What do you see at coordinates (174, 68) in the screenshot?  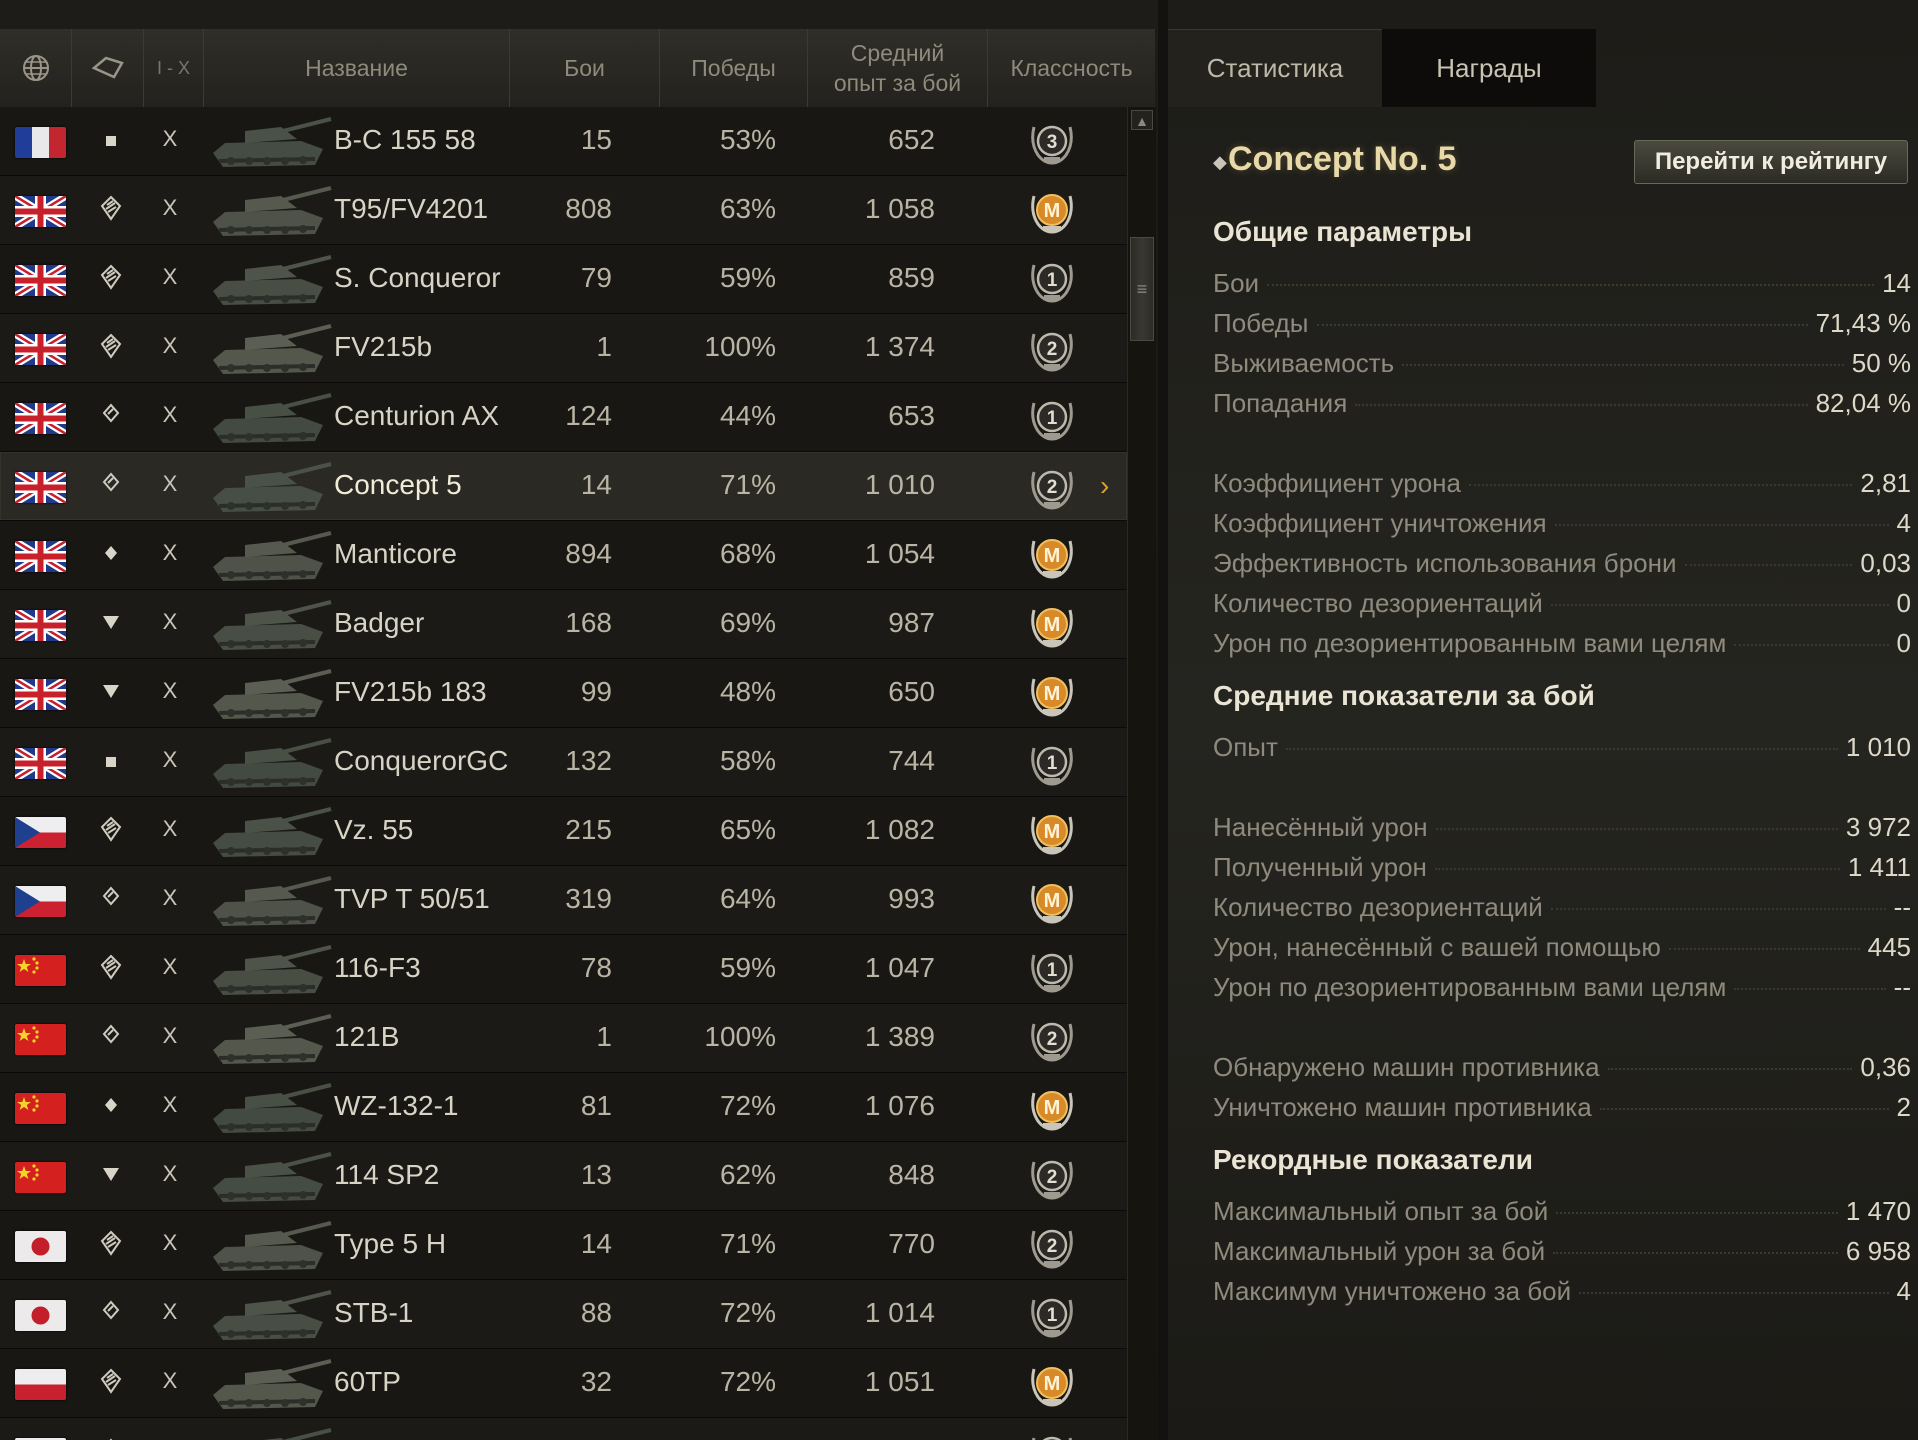 I see `tier-filter: I - X` at bounding box center [174, 68].